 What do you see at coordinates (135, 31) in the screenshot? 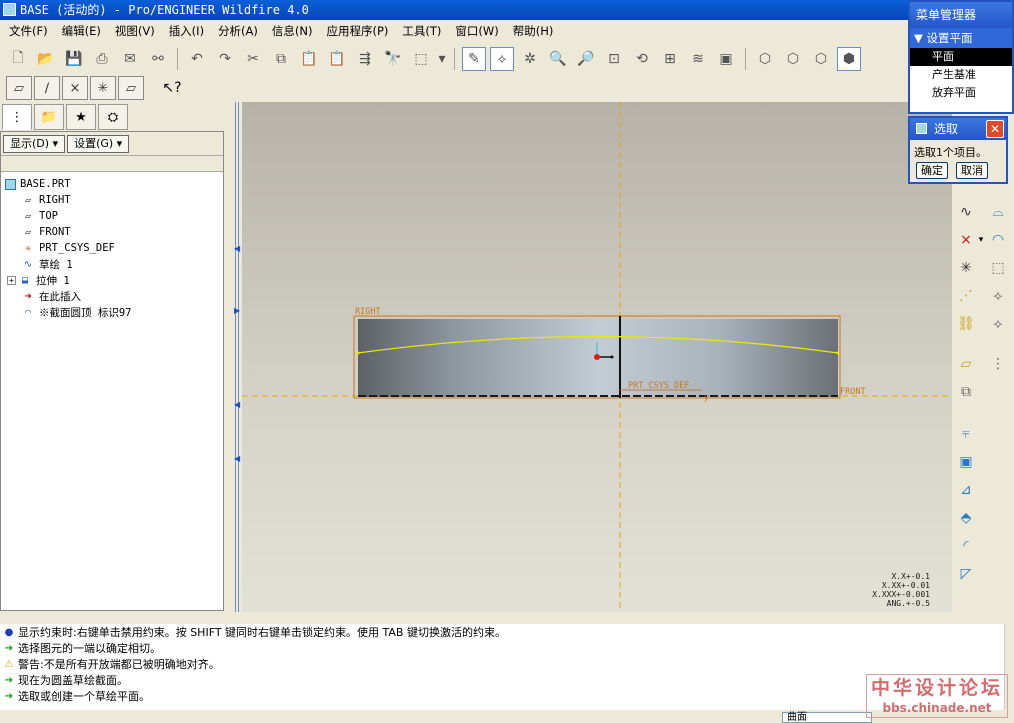
I see `menu-view: 视图(V)` at bounding box center [135, 31].